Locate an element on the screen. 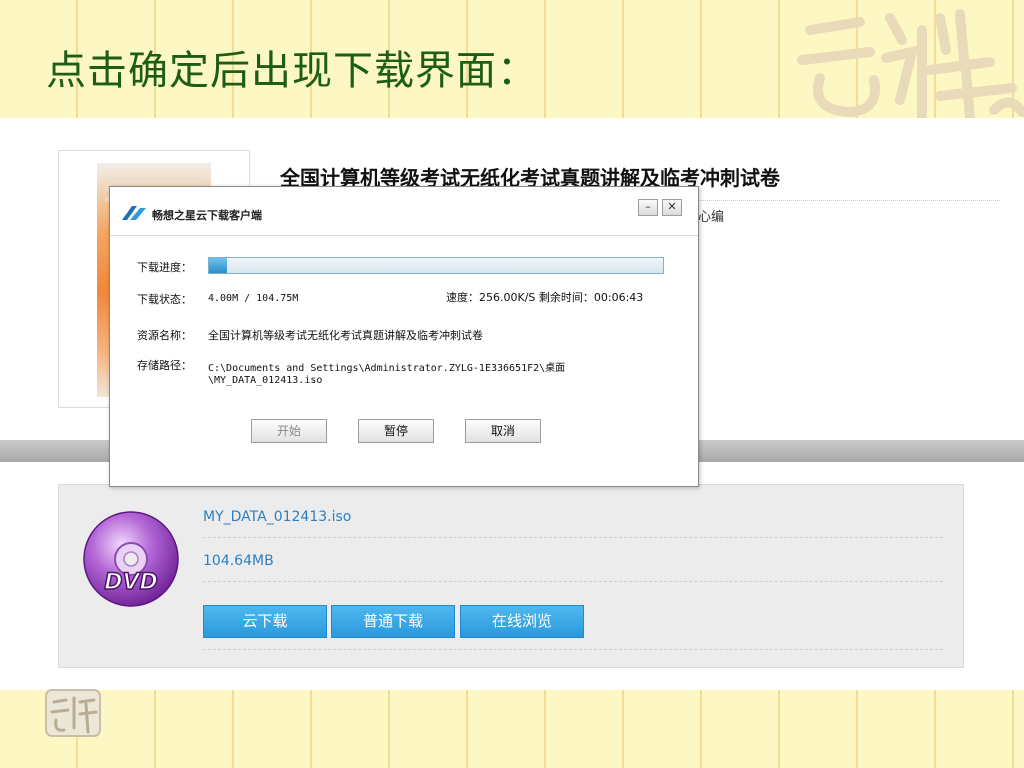 This screenshot has height=768, width=1024. app-logo-icon is located at coordinates (134, 213).